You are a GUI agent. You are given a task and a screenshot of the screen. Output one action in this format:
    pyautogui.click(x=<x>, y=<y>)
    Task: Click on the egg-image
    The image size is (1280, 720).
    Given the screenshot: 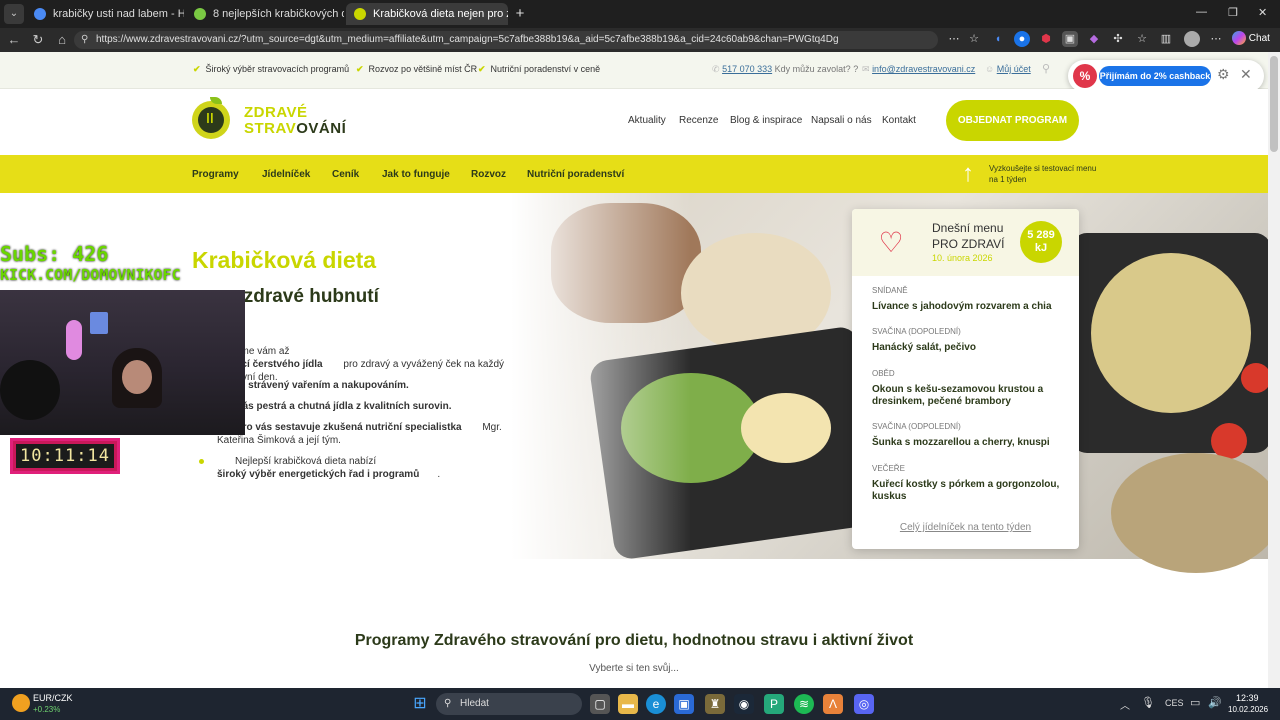 What is the action you would take?
    pyautogui.click(x=786, y=428)
    